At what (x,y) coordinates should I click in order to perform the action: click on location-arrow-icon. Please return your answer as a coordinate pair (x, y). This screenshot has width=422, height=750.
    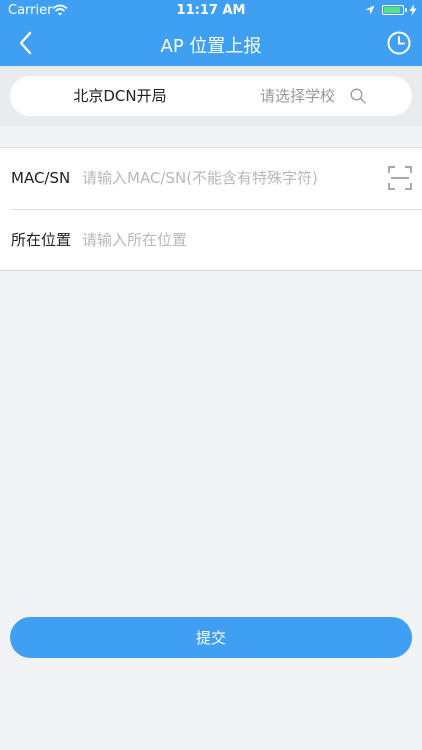
    Looking at the image, I should click on (370, 10).